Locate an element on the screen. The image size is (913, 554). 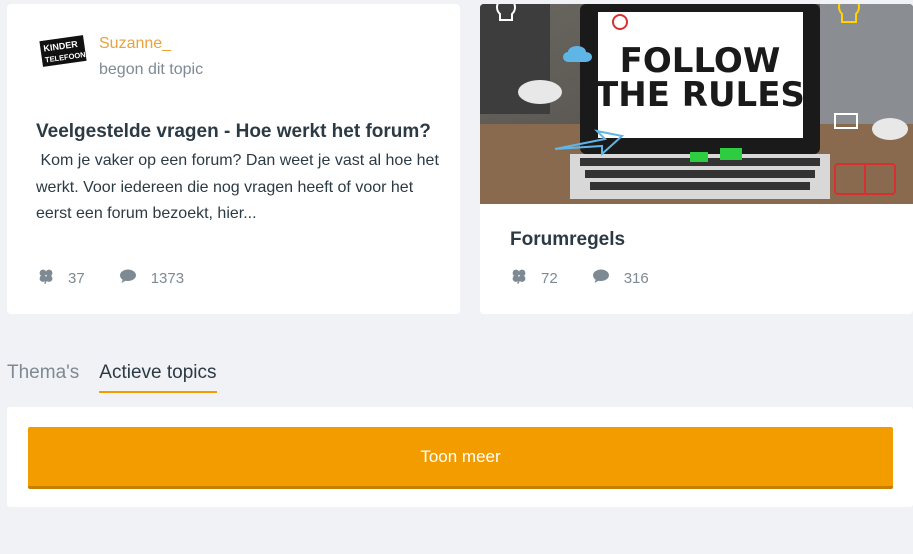
tab-themas: Thema's is located at coordinates (43, 377).